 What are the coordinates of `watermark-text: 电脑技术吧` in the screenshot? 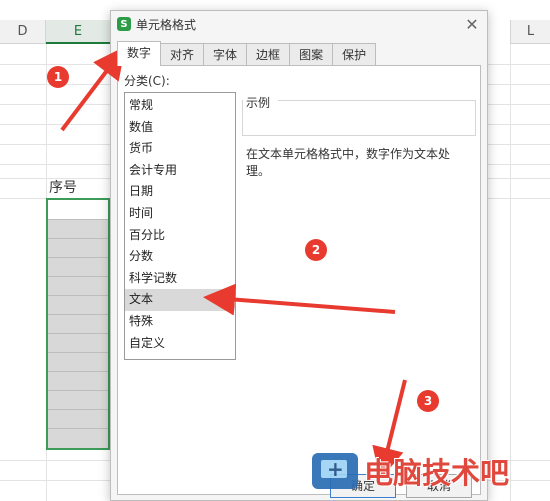 It's located at (437, 473).